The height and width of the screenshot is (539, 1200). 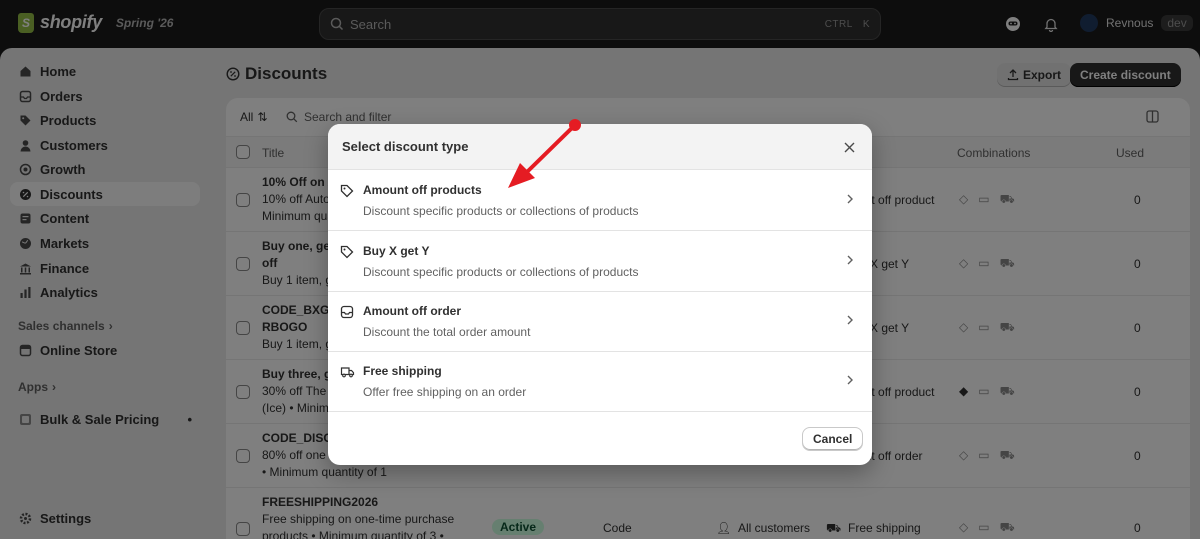 What do you see at coordinates (412, 311) in the screenshot?
I see `option-title: Amount off order` at bounding box center [412, 311].